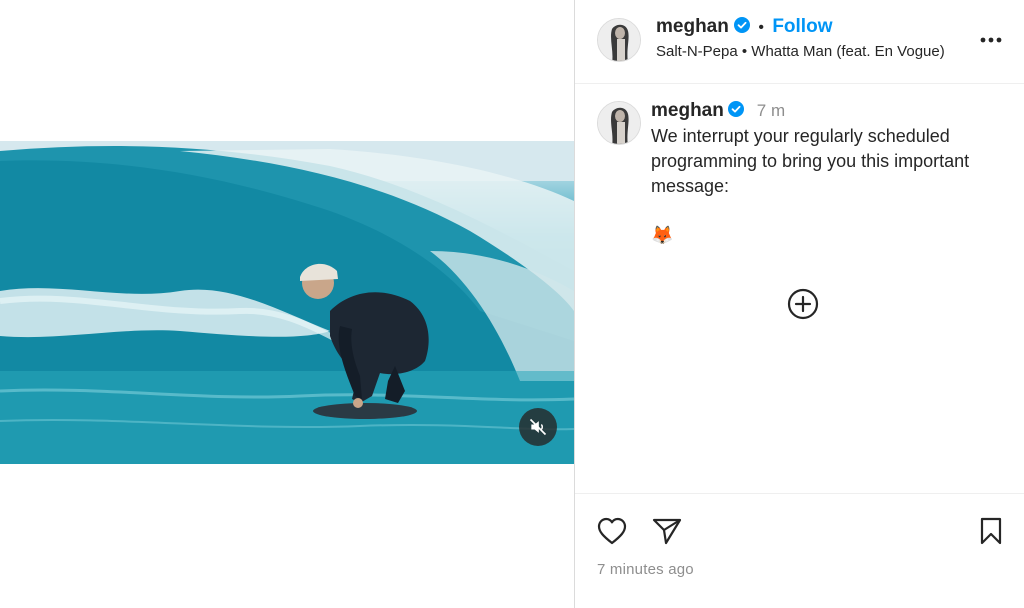 The image size is (1024, 608). I want to click on share-button, so click(667, 531).